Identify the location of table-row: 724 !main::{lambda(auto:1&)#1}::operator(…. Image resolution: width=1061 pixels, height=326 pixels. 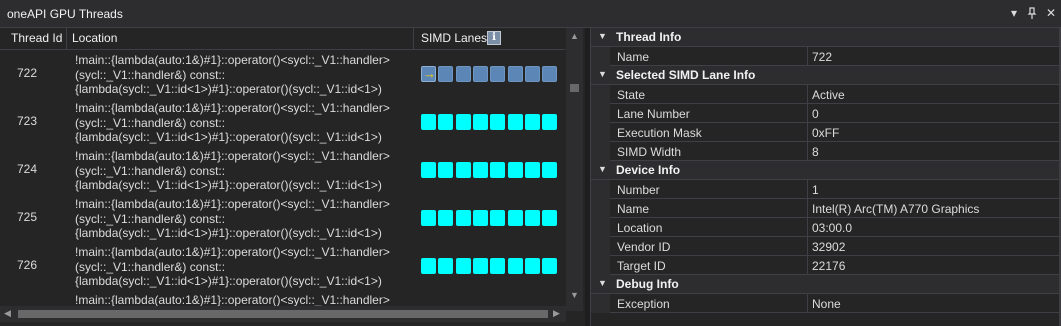
(282, 176).